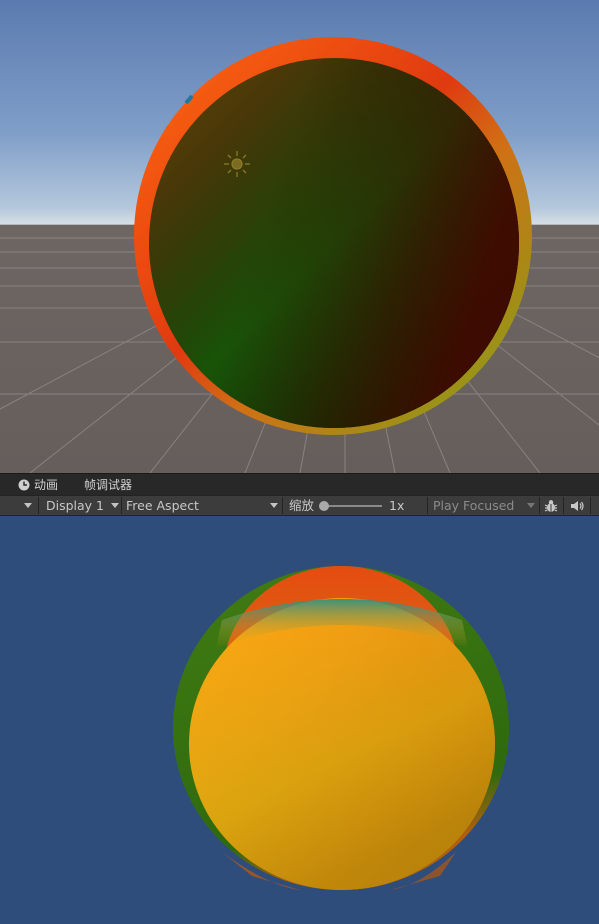 The image size is (599, 924). What do you see at coordinates (75, 505) in the screenshot?
I see `display-dropdown: Display 1` at bounding box center [75, 505].